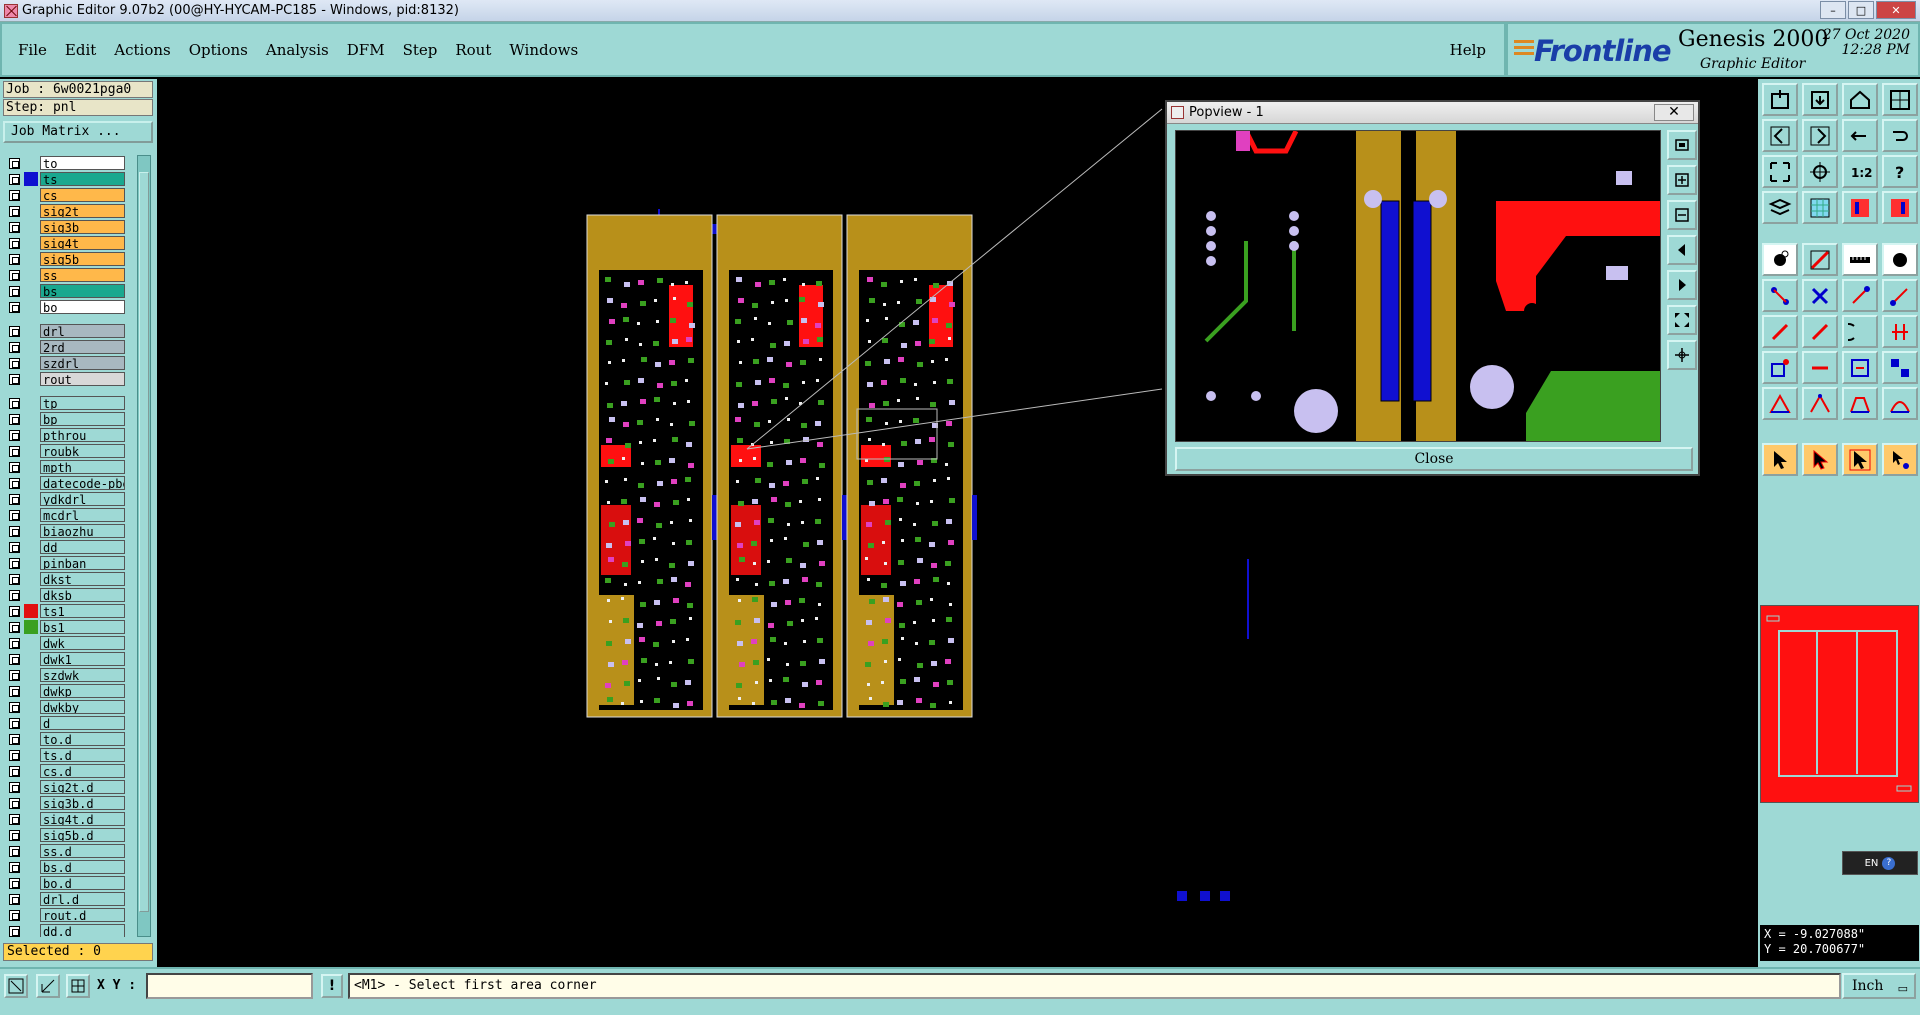 This screenshot has width=1920, height=1015. What do you see at coordinates (82, 363) in the screenshot?
I see `layer-name: szdrl` at bounding box center [82, 363].